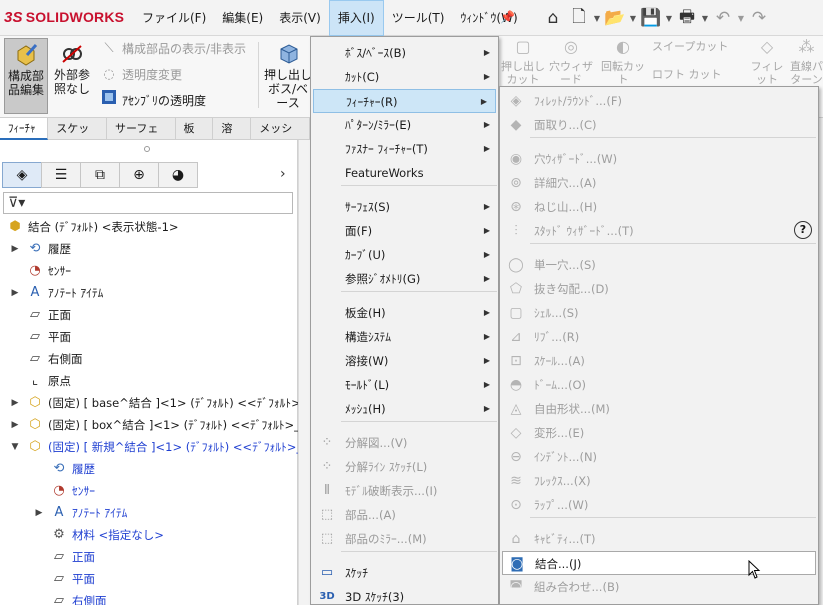 This screenshot has height=605, width=823. What do you see at coordinates (694, 46) in the screenshot?
I see `sweep-cut-button: スイープカット` at bounding box center [694, 46].